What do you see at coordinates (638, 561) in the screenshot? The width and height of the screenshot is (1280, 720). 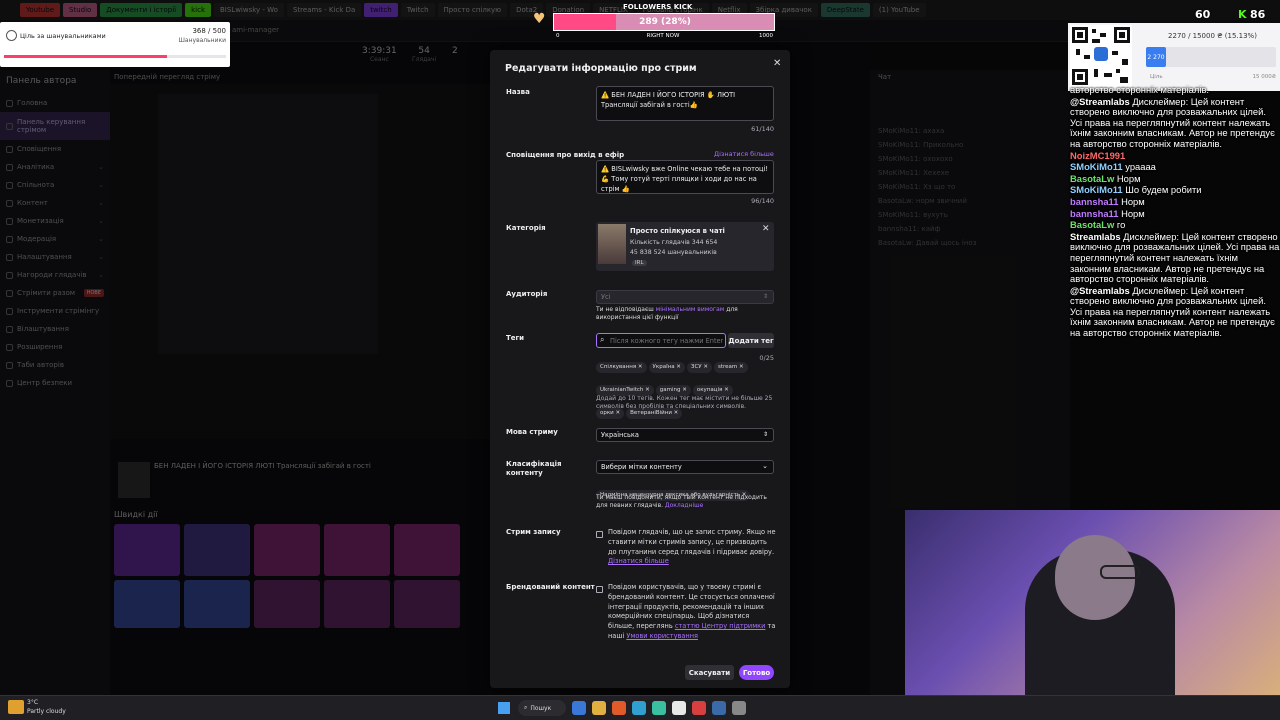 I see `recording-learn-more-link: Дізнатися більше` at bounding box center [638, 561].